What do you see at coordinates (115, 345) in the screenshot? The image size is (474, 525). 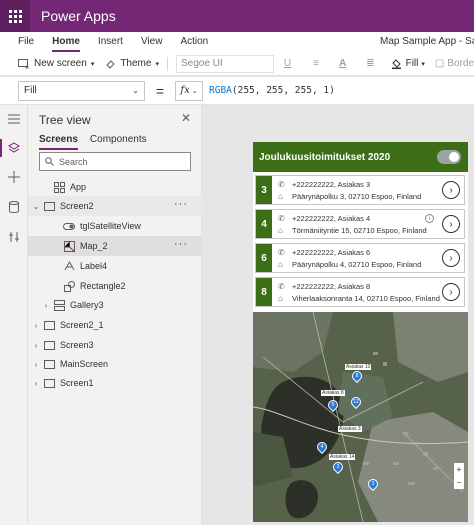 I see `tree-item-screen3: › Screen3` at bounding box center [115, 345].